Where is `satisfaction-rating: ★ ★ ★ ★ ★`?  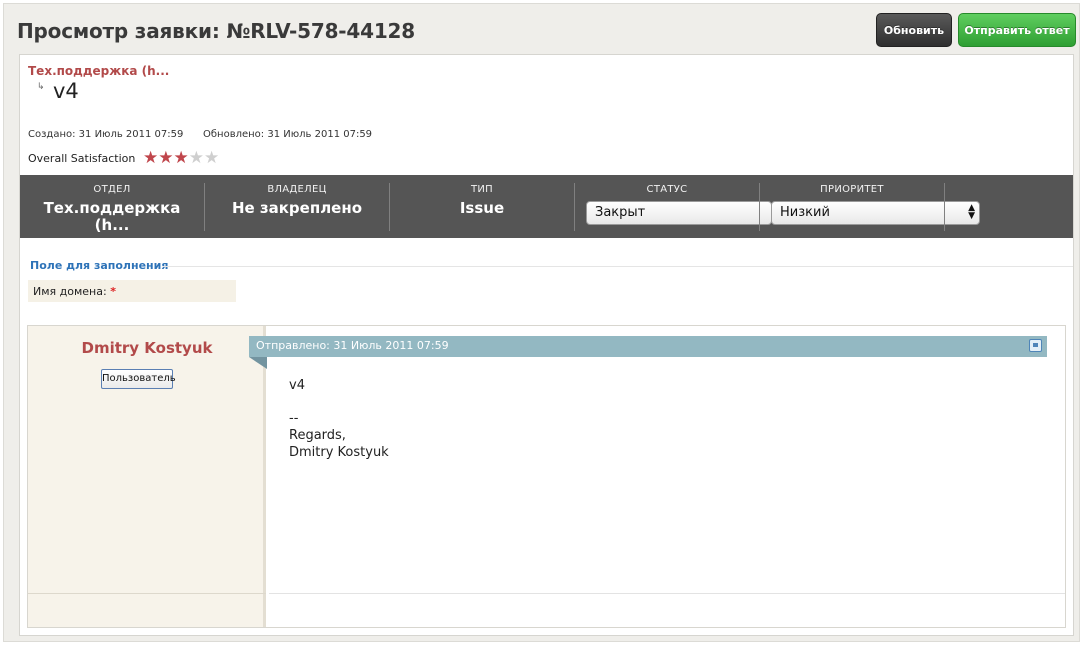
satisfaction-rating: ★ ★ ★ ★ ★ is located at coordinates (181, 158).